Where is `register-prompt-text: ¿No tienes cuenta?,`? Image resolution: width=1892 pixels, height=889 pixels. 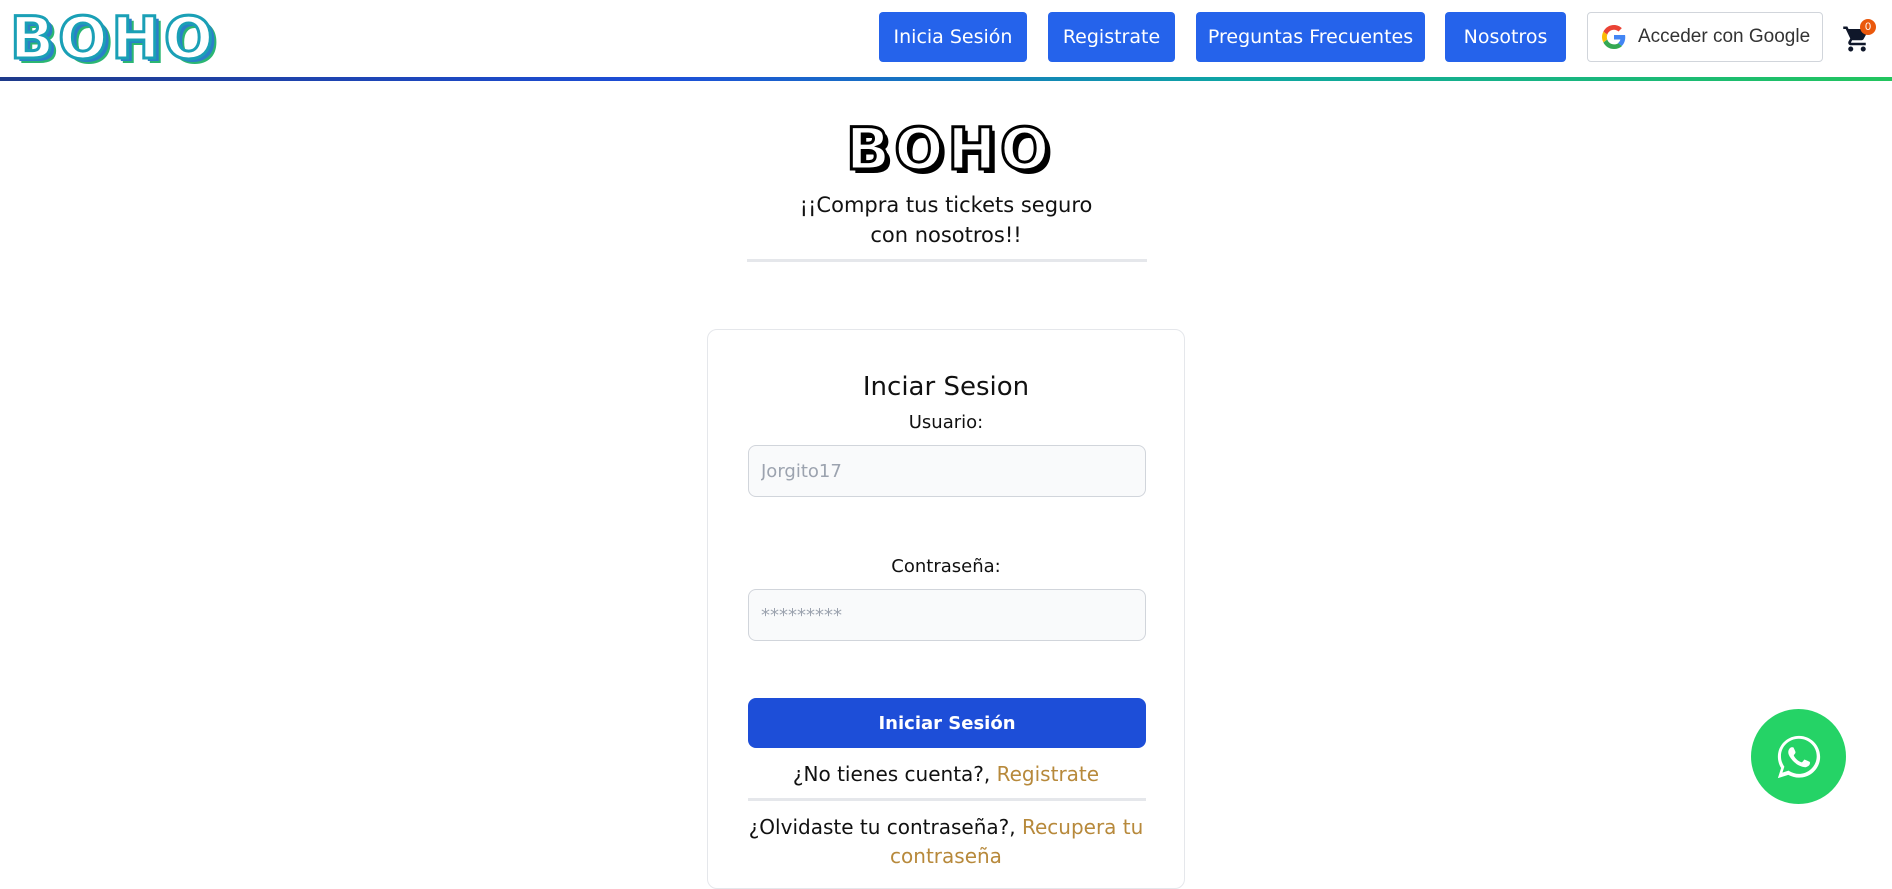 register-prompt-text: ¿No tienes cuenta?, is located at coordinates (894, 774).